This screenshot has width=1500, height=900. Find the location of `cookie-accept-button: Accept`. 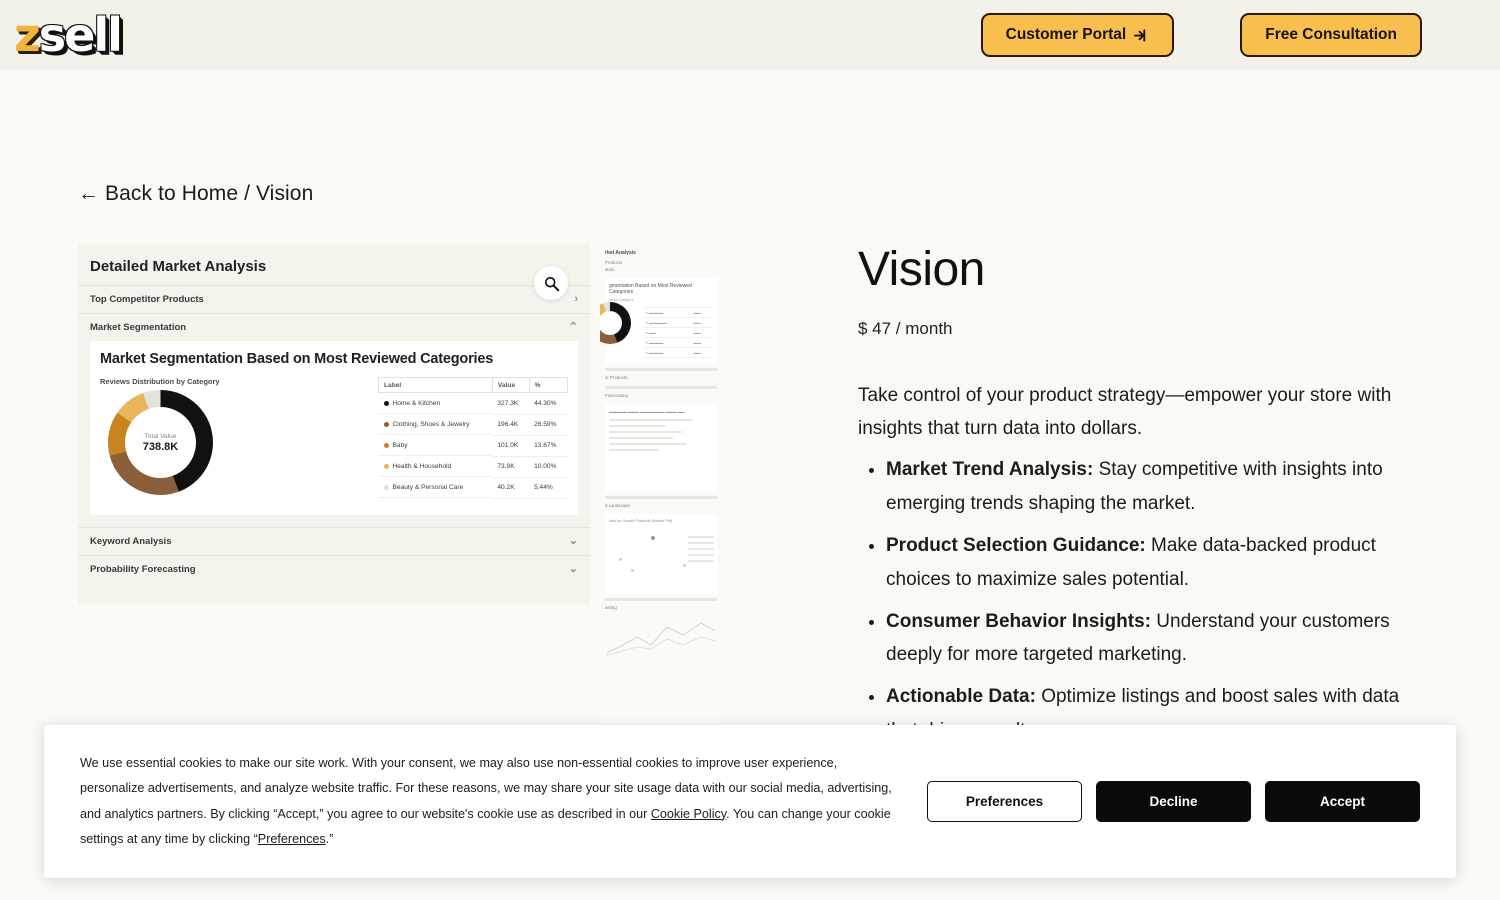

cookie-accept-button: Accept is located at coordinates (1342, 802).